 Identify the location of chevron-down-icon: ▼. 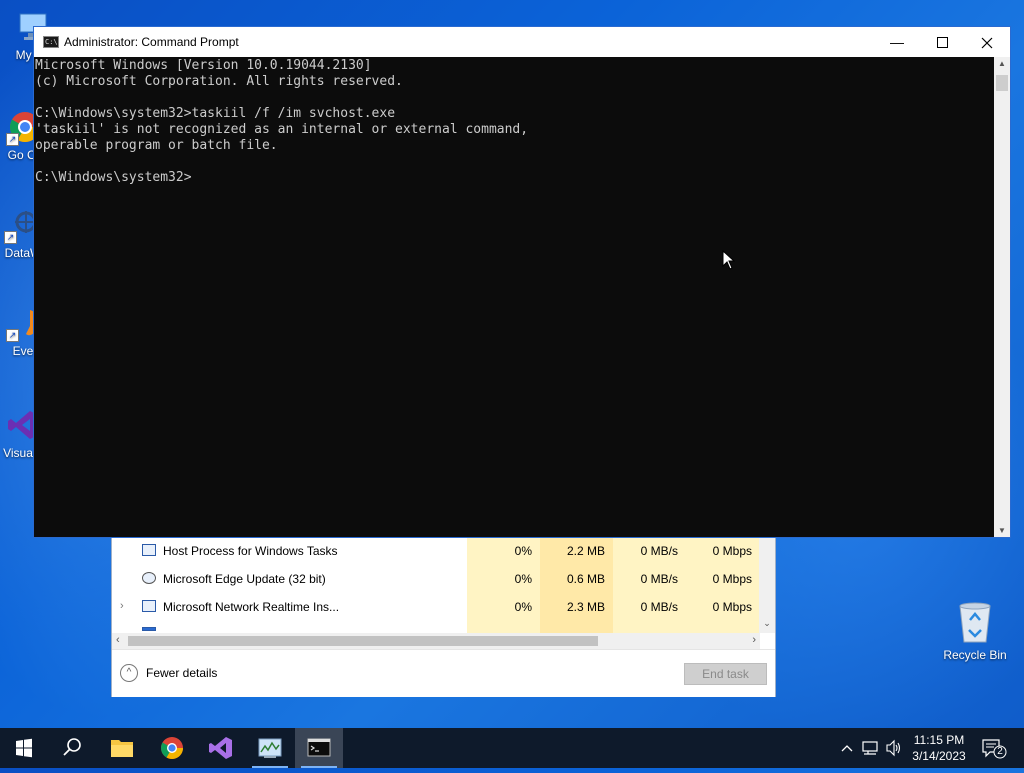
(1002, 530).